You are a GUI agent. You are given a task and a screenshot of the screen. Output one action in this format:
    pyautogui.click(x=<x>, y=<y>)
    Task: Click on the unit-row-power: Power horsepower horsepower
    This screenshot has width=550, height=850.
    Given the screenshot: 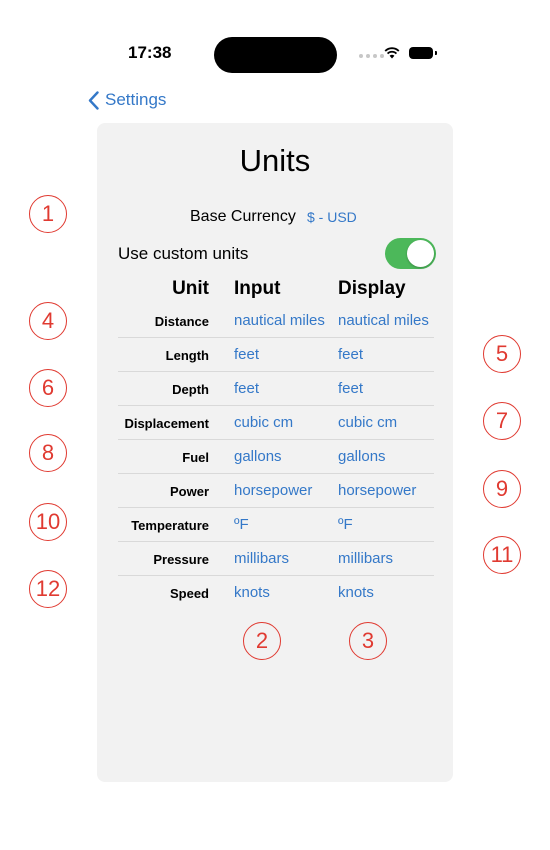 What is the action you would take?
    pyautogui.click(x=276, y=491)
    